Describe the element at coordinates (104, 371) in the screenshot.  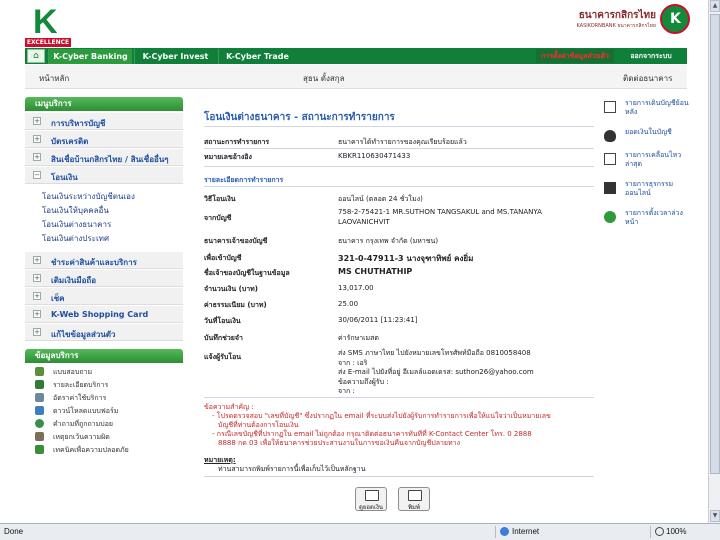
I see `info-item-survey: แบบสอบถาม` at that location.